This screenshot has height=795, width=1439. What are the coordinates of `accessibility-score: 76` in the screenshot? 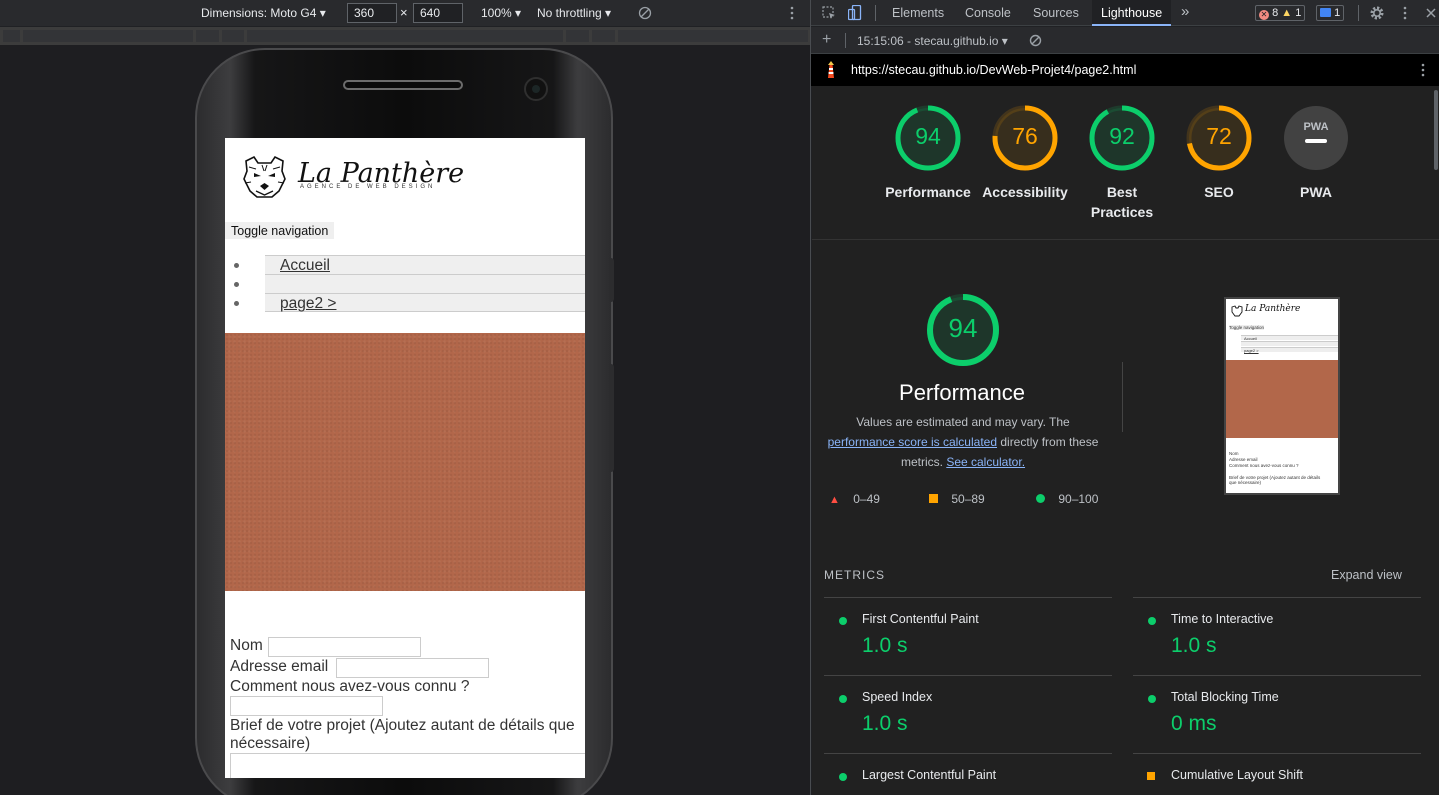 It's located at (1025, 136).